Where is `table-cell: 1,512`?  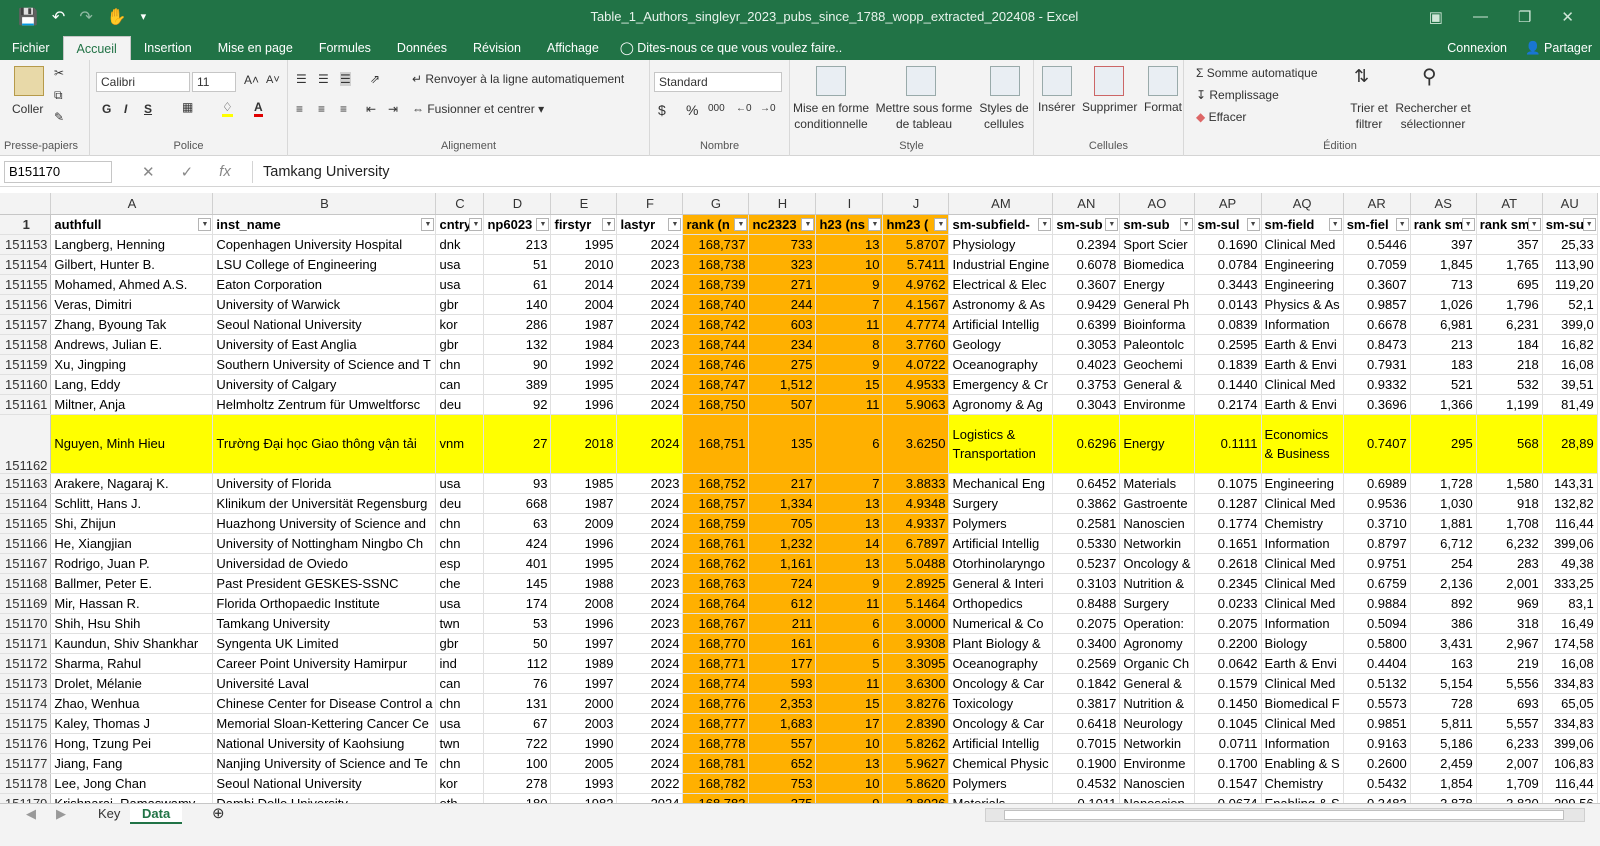
table-cell: 1,512 is located at coordinates (782, 384).